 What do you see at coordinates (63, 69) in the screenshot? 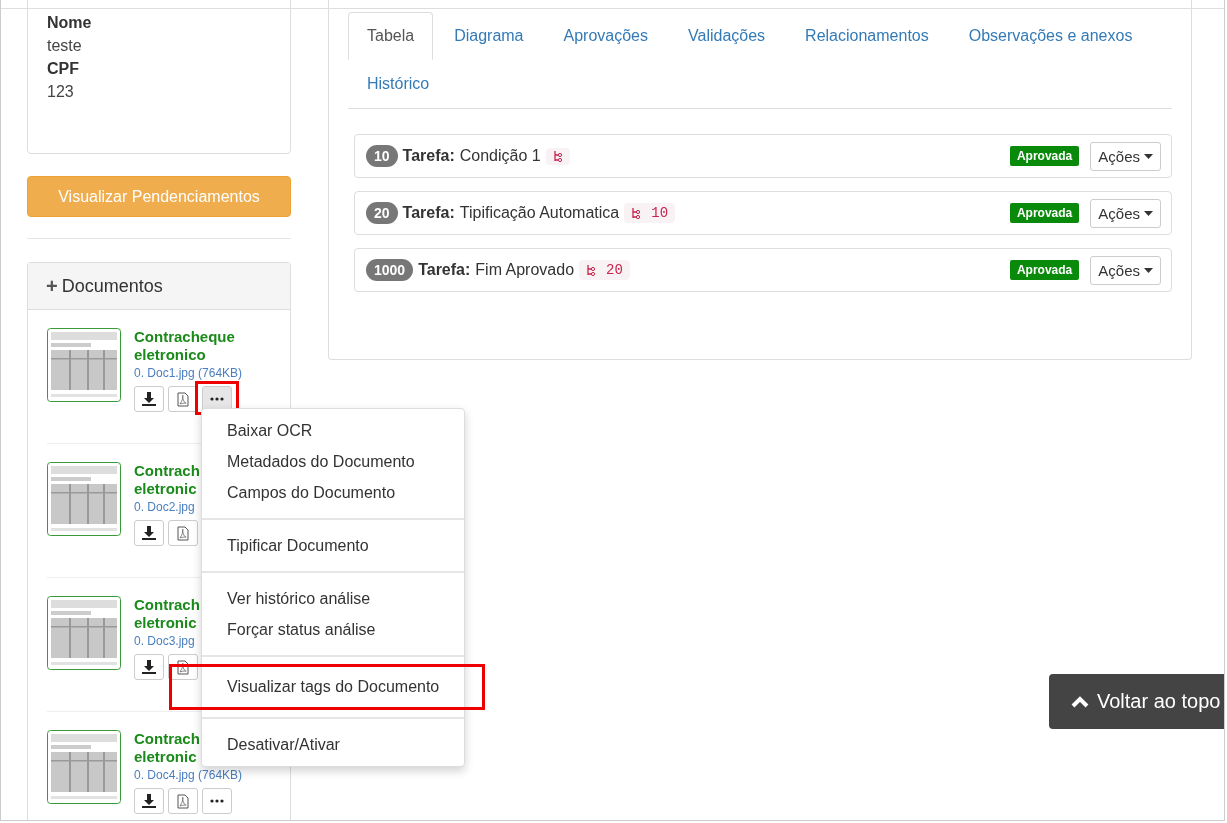
I see `field-label: CPF` at bounding box center [63, 69].